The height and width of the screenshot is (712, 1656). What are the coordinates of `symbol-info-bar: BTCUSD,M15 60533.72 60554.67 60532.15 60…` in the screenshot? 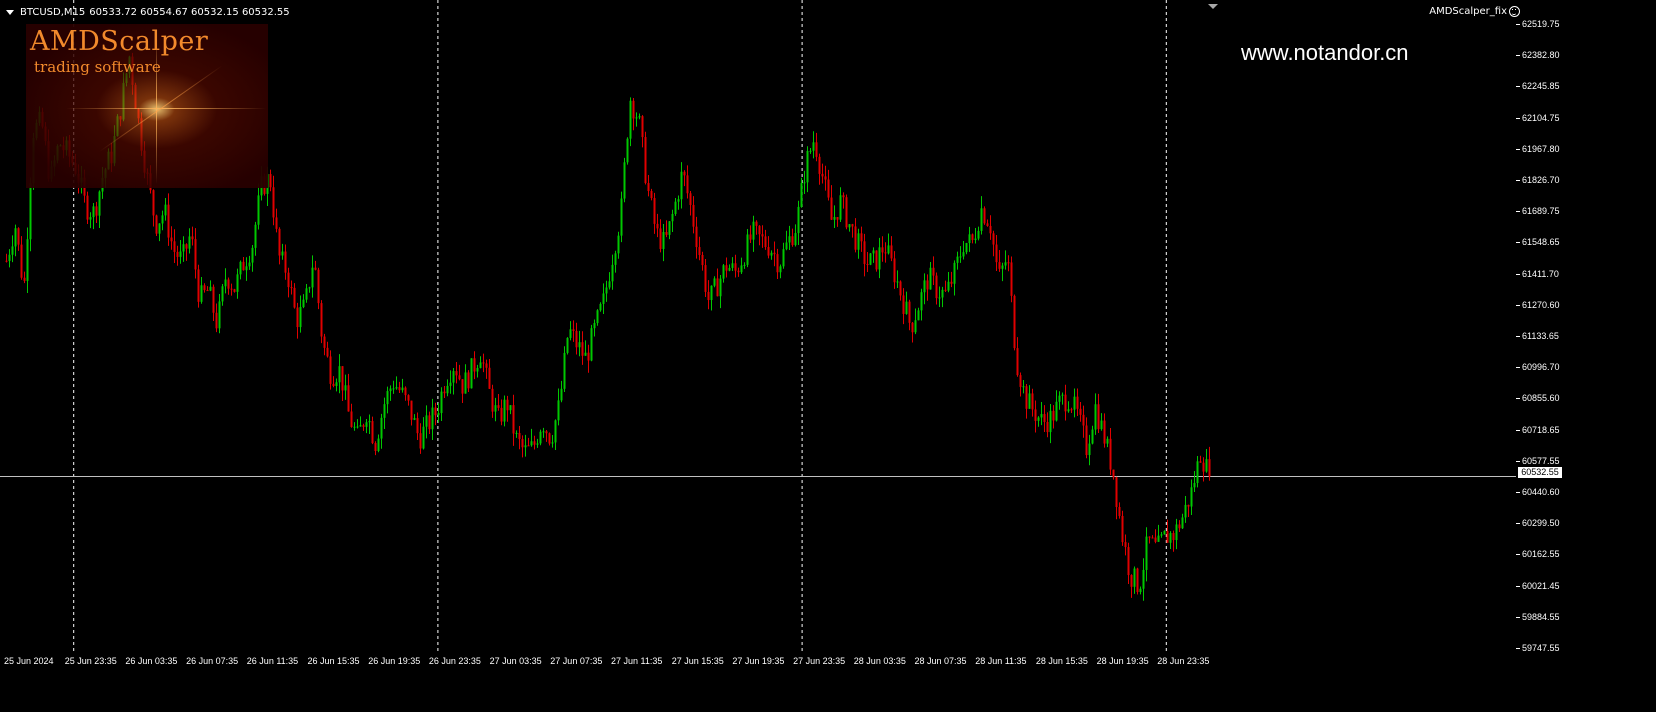 It's located at (148, 12).